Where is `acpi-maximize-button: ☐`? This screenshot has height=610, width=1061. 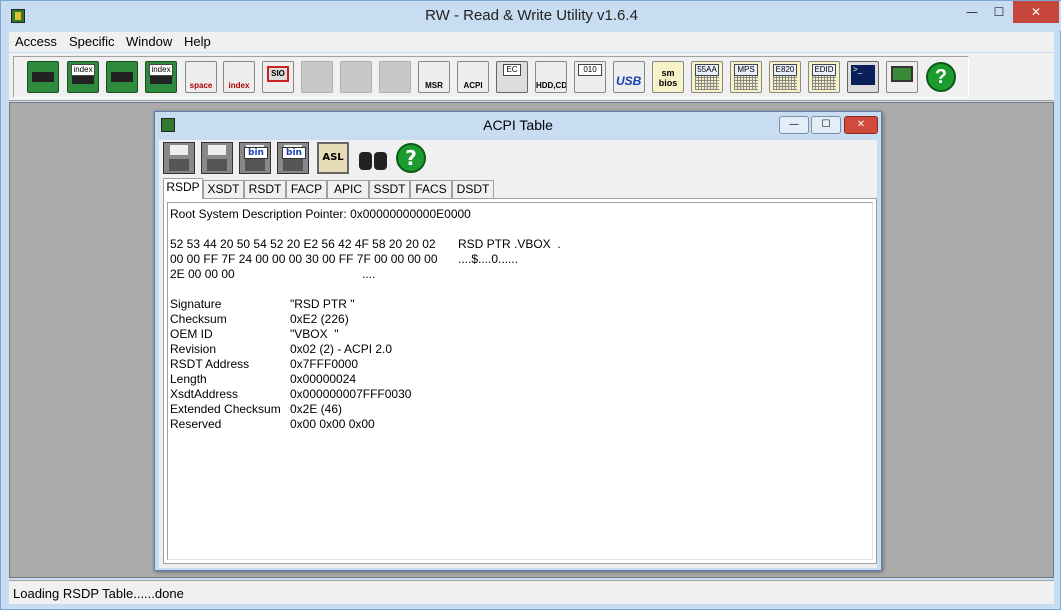
acpi-maximize-button: ☐ is located at coordinates (826, 125).